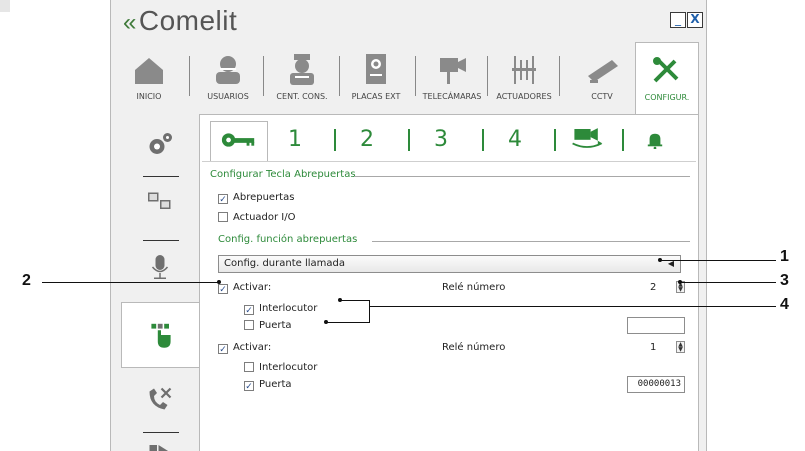 The height and width of the screenshot is (451, 805). Describe the element at coordinates (680, 347) in the screenshot. I see `rele-spinner-2: ▲ ▼` at that location.